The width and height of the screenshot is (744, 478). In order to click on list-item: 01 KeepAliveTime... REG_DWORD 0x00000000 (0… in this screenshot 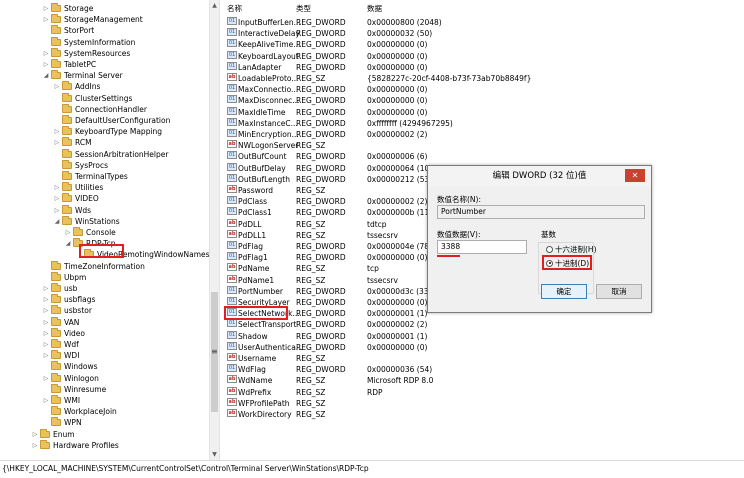, I will do `click(482, 44)`.